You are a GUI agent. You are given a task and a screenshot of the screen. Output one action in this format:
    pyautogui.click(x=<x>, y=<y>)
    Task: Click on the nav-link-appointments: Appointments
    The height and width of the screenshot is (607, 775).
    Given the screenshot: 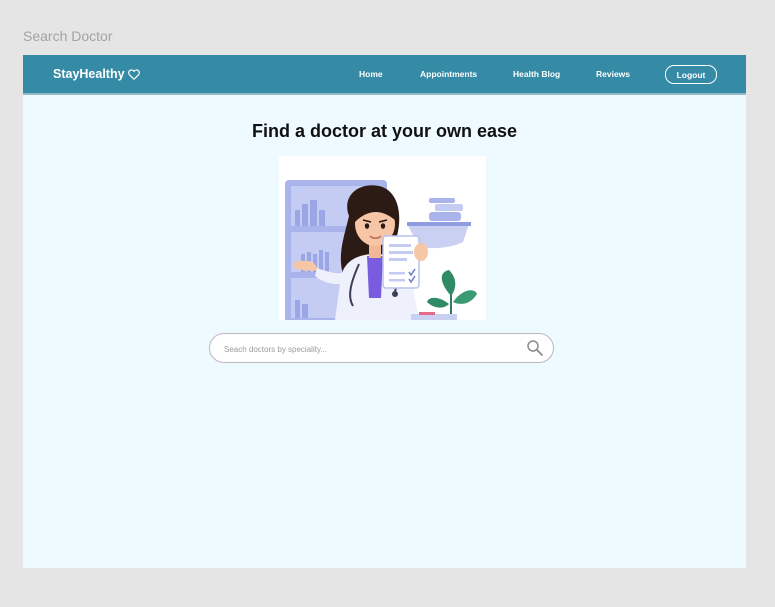 What is the action you would take?
    pyautogui.click(x=448, y=74)
    